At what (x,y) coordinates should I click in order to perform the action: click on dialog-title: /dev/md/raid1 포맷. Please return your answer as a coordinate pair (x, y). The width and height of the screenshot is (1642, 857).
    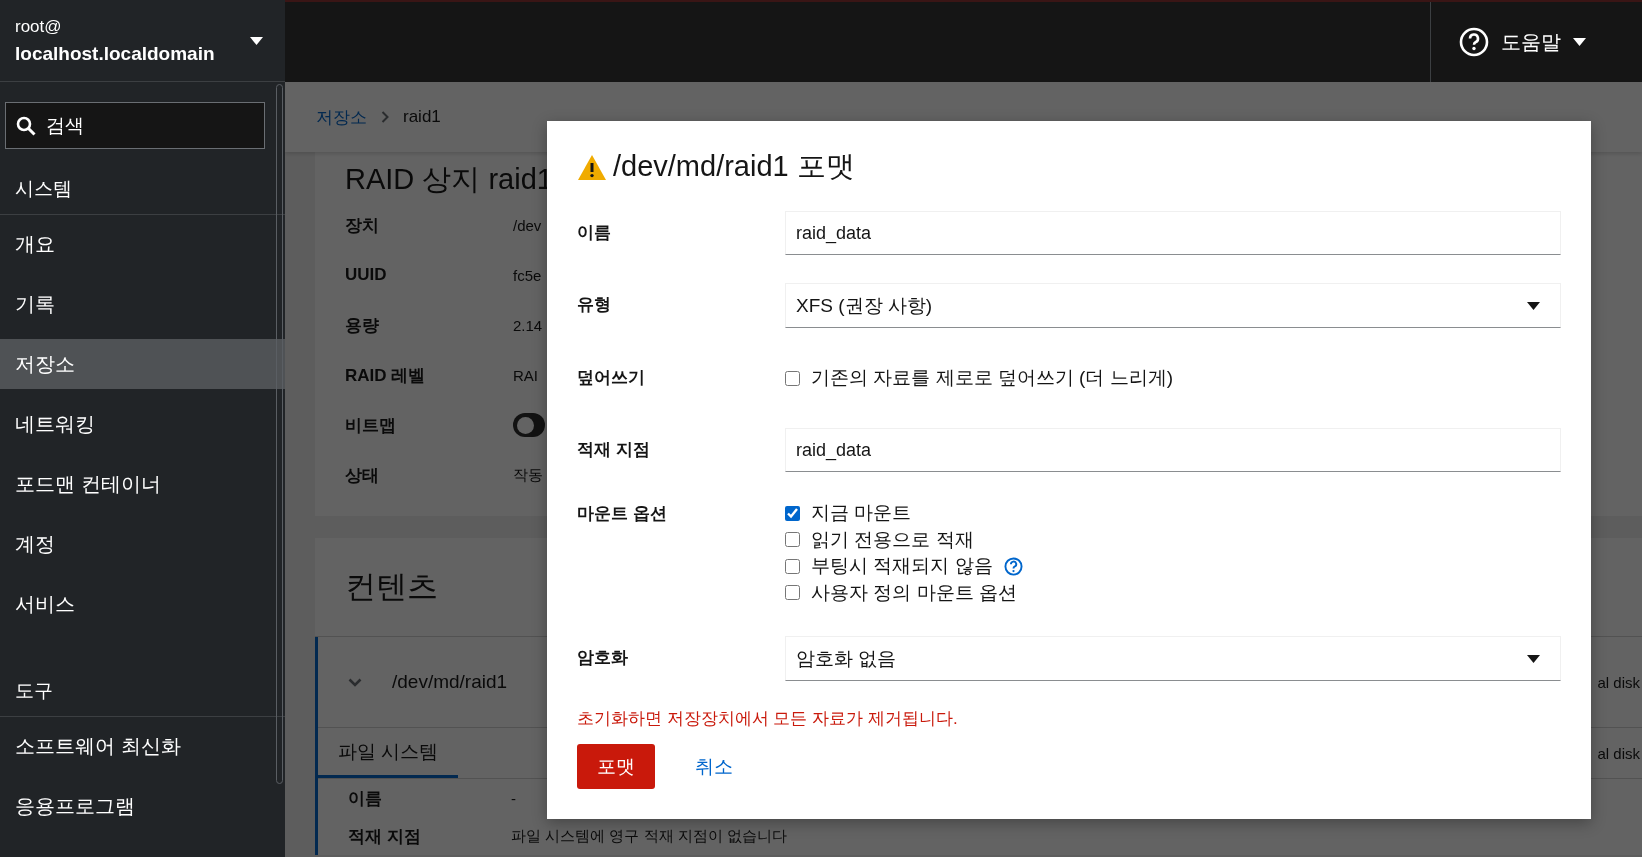
    Looking at the image, I should click on (734, 166).